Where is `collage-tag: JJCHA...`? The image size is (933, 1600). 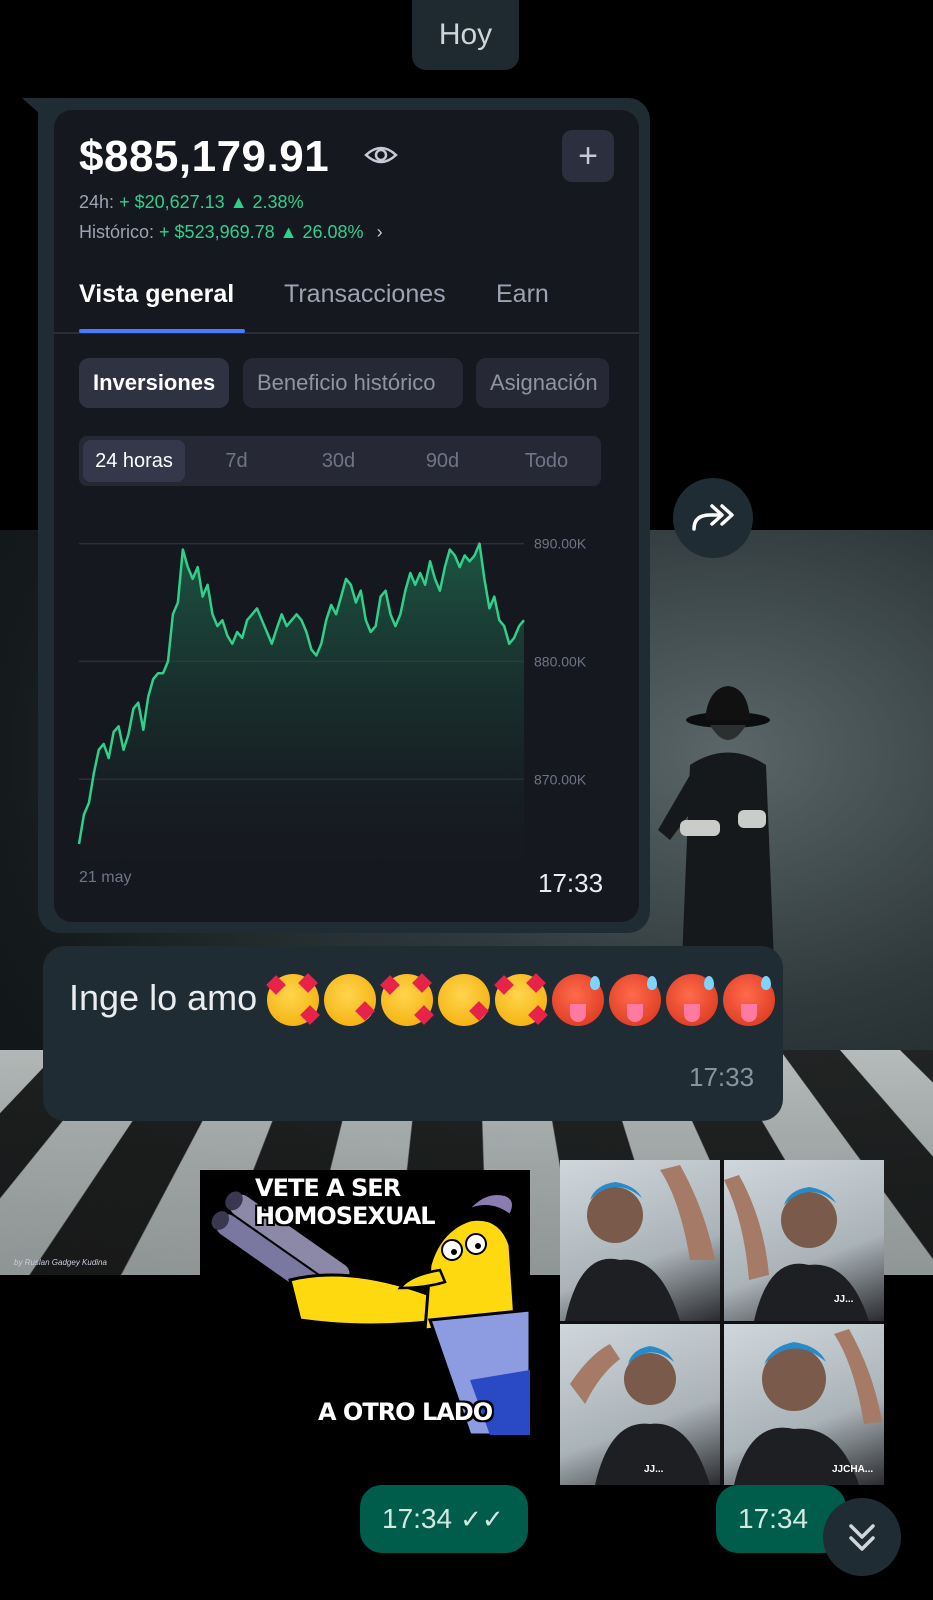
collage-tag: JJCHA... is located at coordinates (852, 1469).